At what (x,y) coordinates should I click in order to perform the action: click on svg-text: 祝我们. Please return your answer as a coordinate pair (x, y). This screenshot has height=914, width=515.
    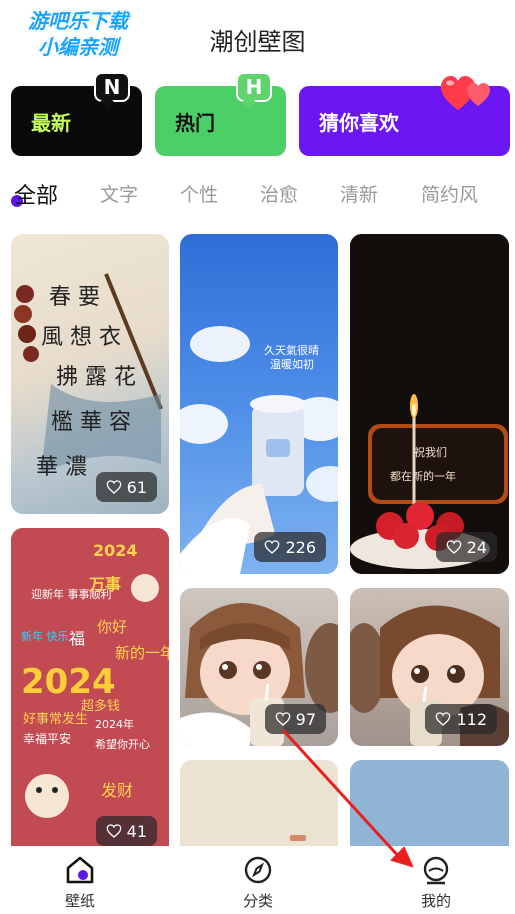
    Looking at the image, I should click on (430, 452).